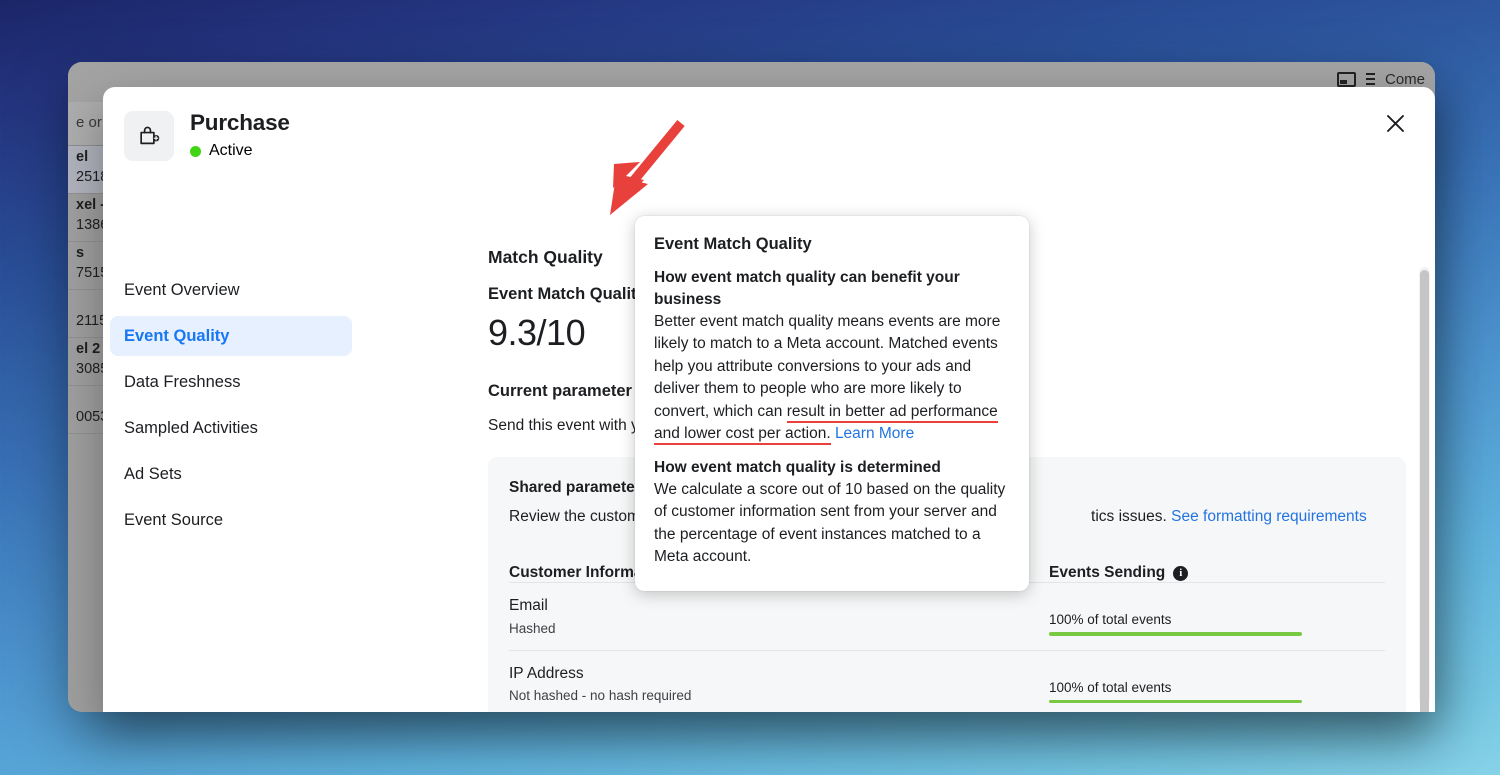 The width and height of the screenshot is (1500, 775). What do you see at coordinates (182, 289) in the screenshot?
I see `sidebar-item-label: Event Overview` at bounding box center [182, 289].